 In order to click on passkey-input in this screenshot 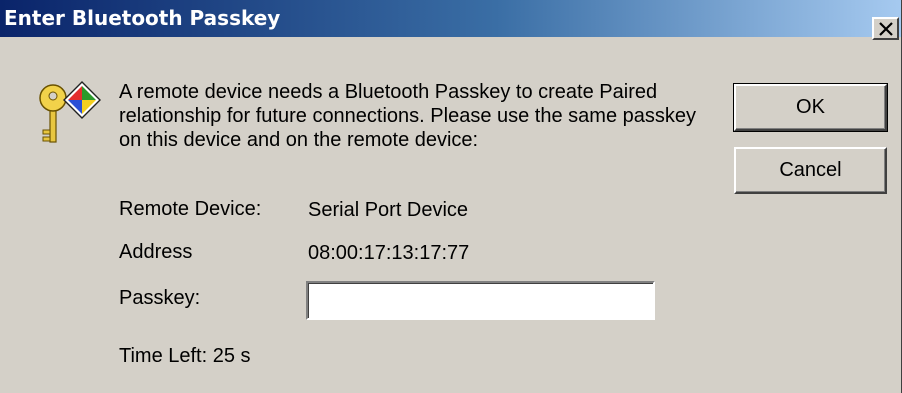, I will do `click(480, 300)`.